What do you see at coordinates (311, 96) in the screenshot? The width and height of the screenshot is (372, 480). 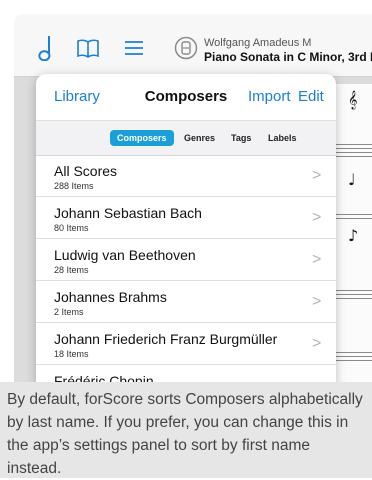 I see `edit-button: Edit` at bounding box center [311, 96].